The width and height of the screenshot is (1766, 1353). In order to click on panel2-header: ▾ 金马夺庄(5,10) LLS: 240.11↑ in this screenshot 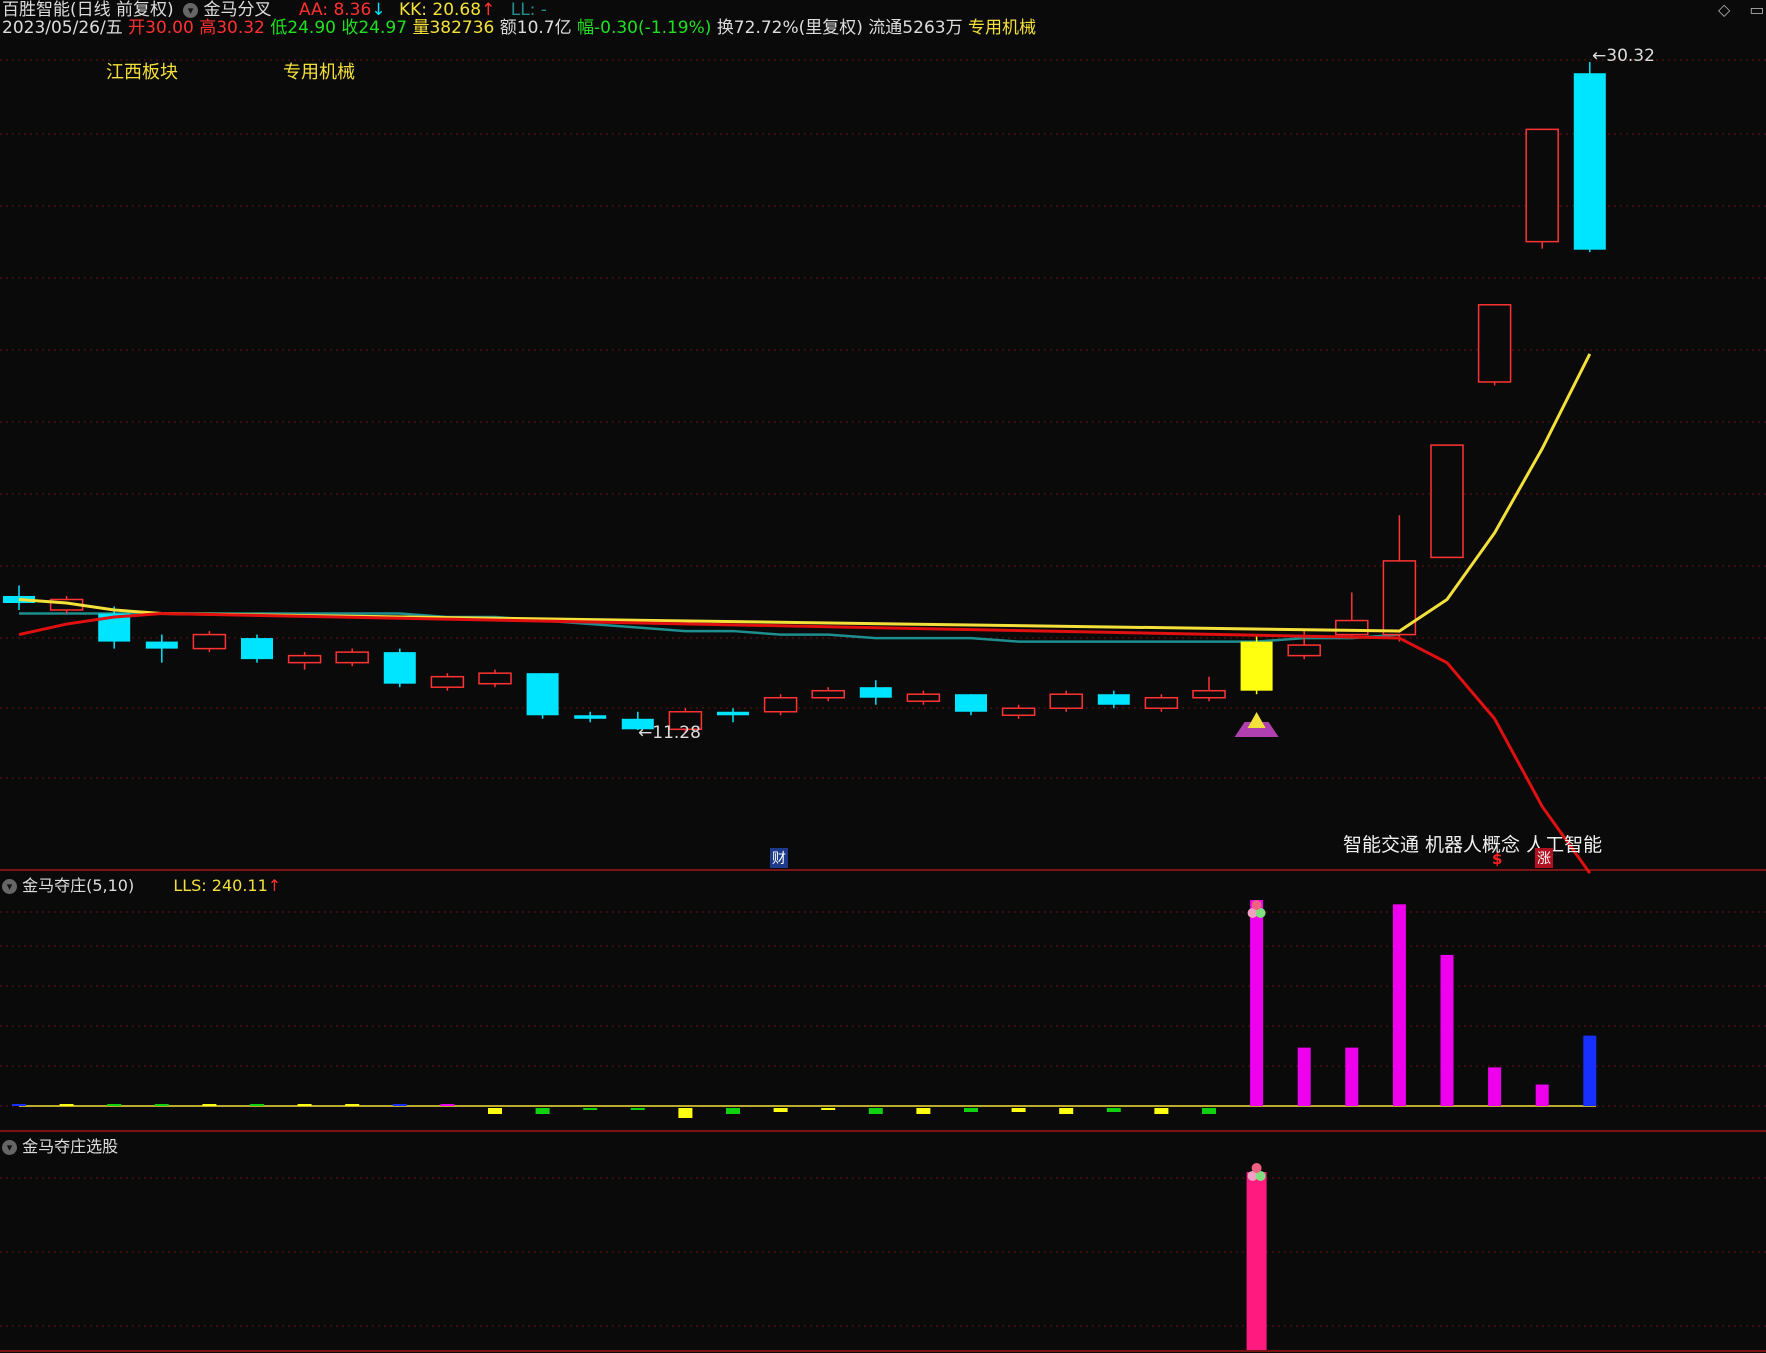, I will do `click(141, 884)`.